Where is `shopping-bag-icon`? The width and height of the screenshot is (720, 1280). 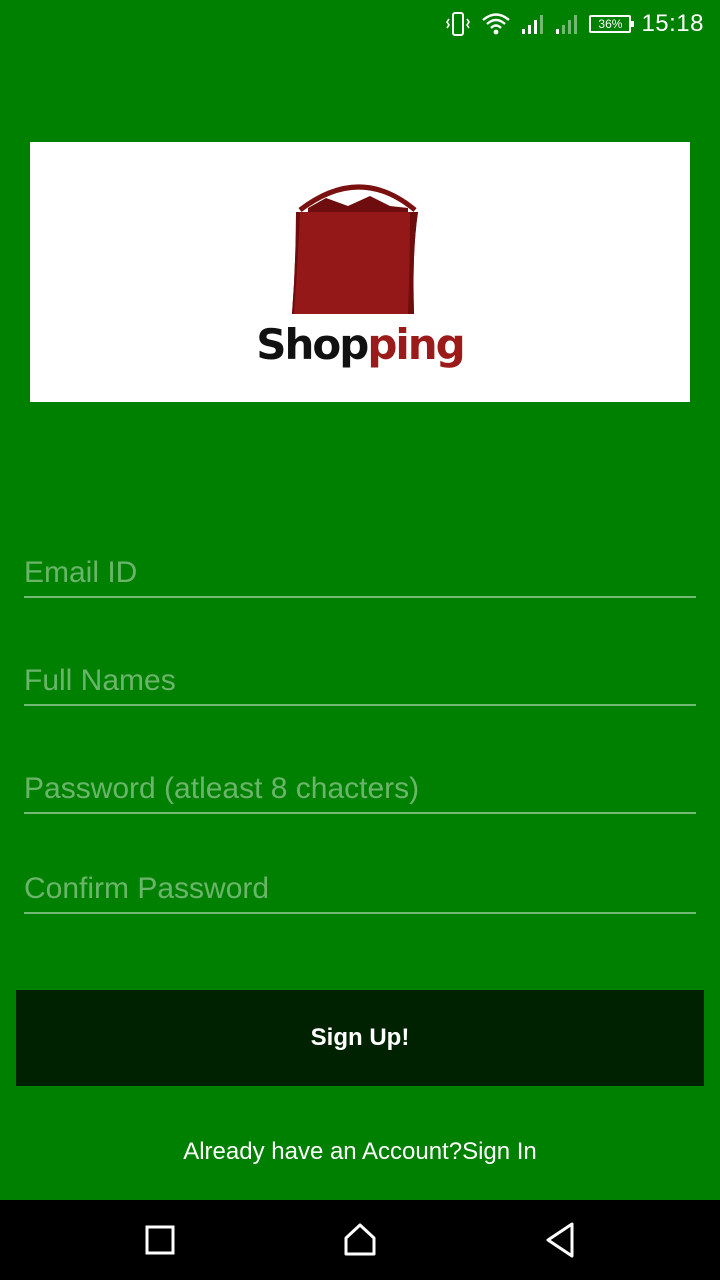
shopping-bag-icon is located at coordinates (355, 249).